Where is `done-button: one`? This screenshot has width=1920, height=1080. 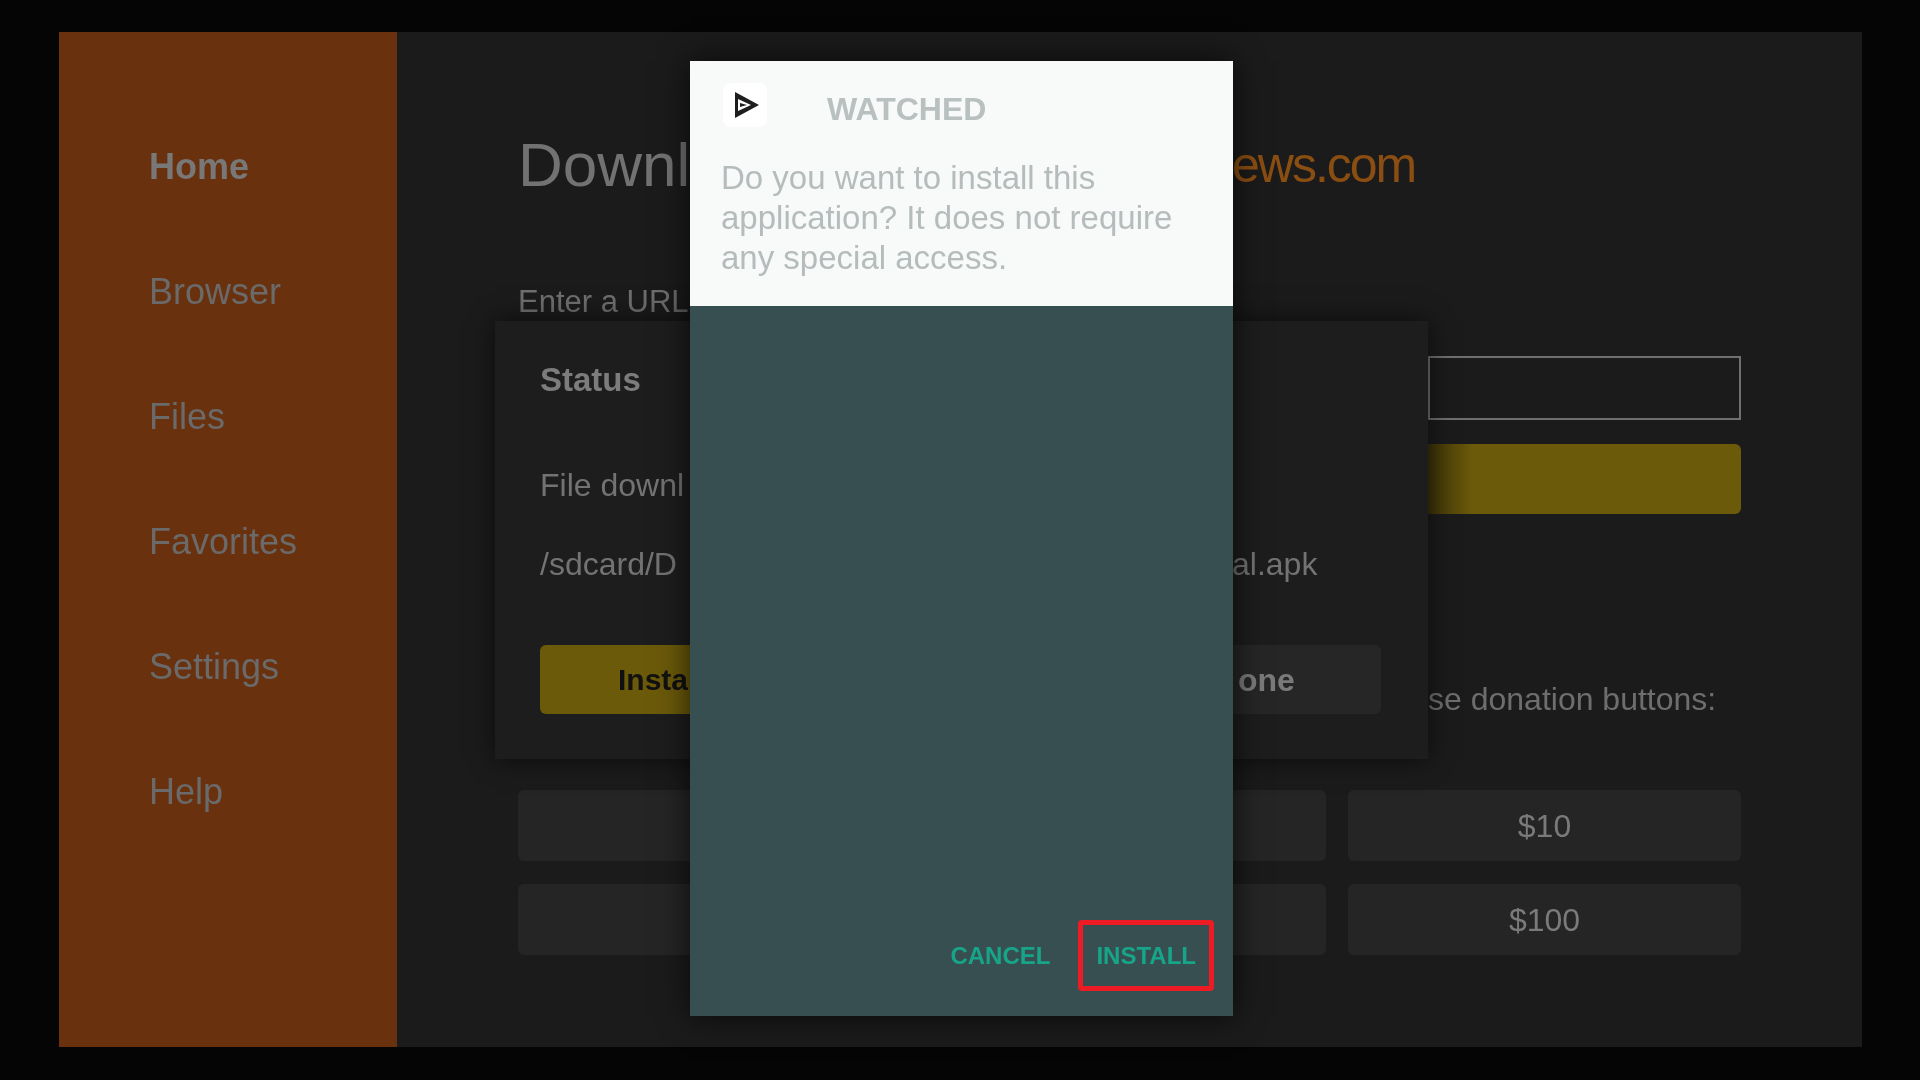
done-button: one is located at coordinates (1306, 679).